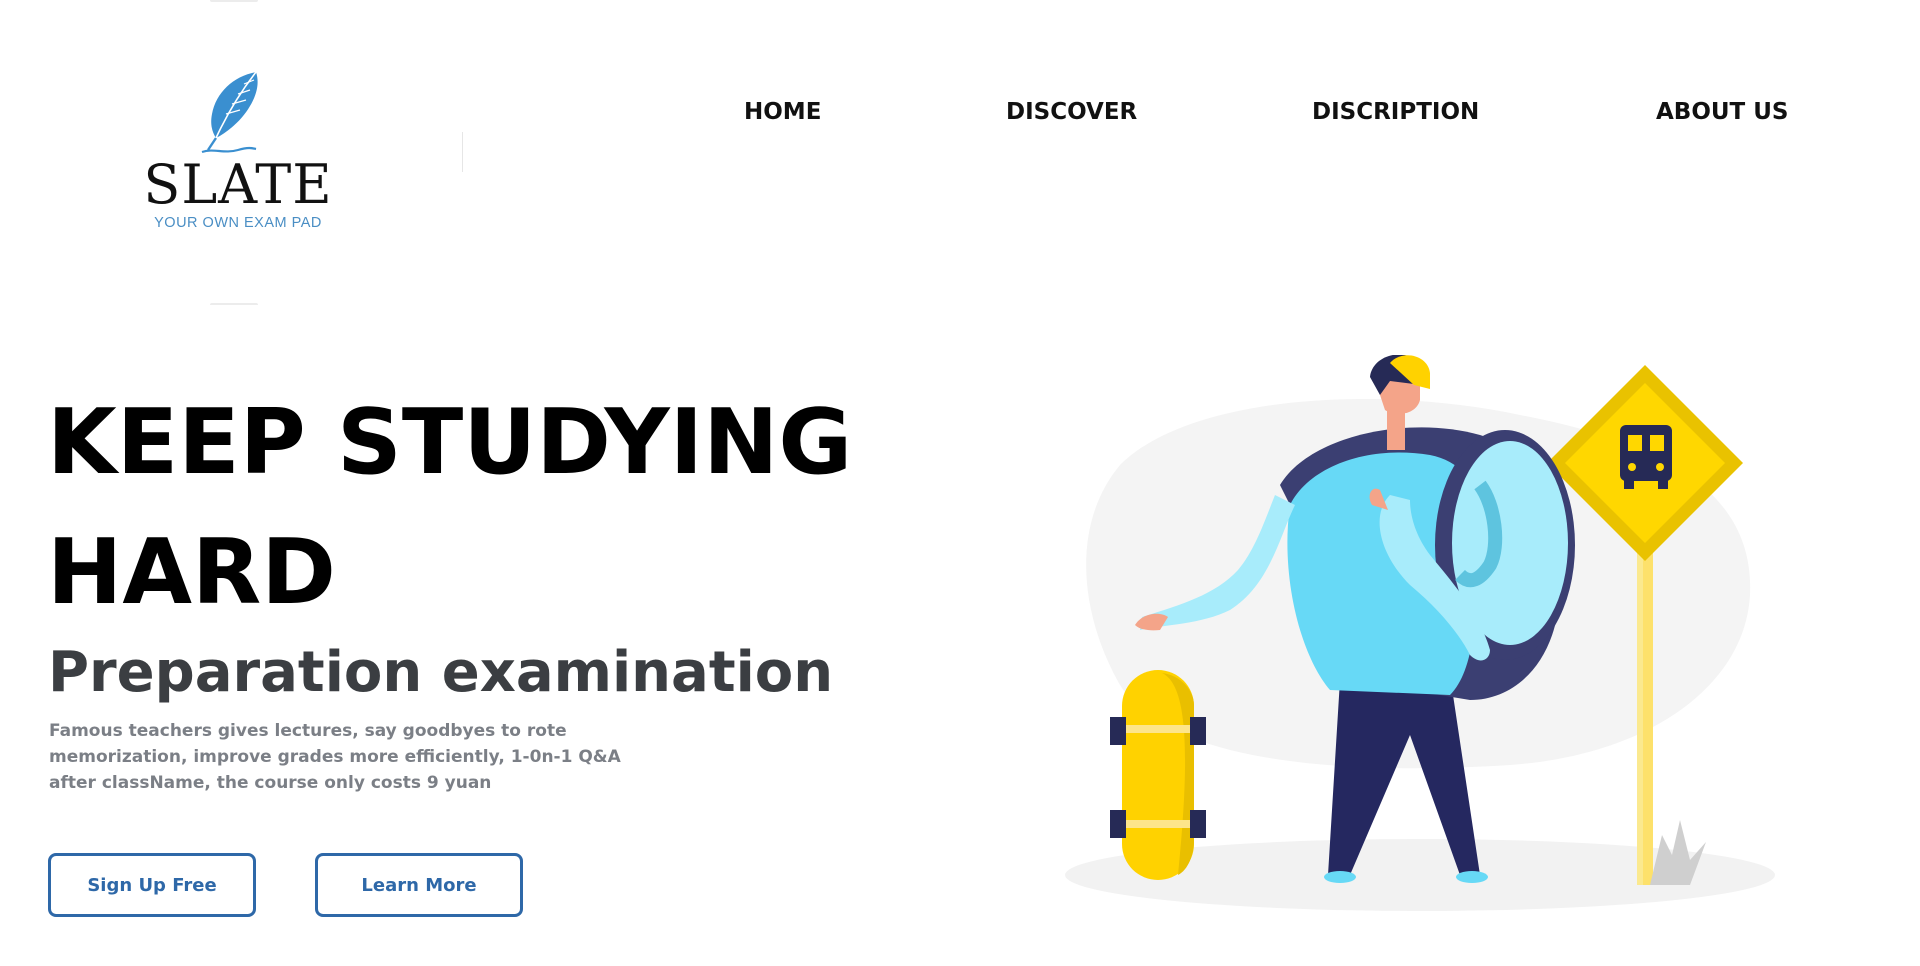 Image resolution: width=1920 pixels, height=966 pixels. I want to click on nav-item-home: HOME, so click(782, 112).